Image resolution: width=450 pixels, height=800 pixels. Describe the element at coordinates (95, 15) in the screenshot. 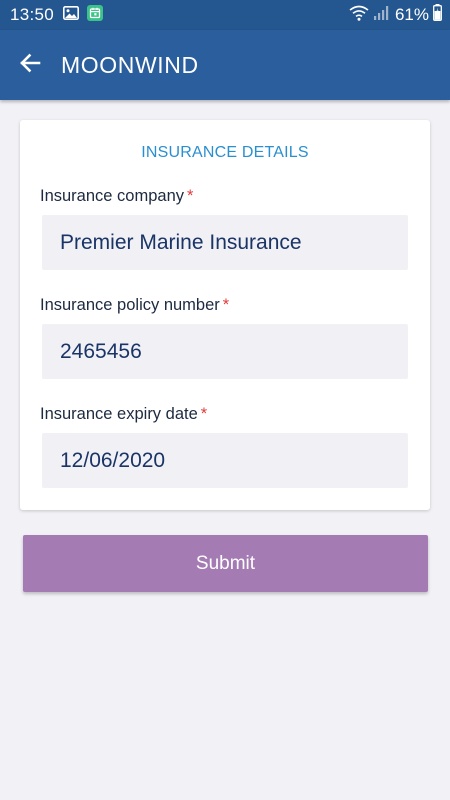

I see `calendar-icon` at that location.